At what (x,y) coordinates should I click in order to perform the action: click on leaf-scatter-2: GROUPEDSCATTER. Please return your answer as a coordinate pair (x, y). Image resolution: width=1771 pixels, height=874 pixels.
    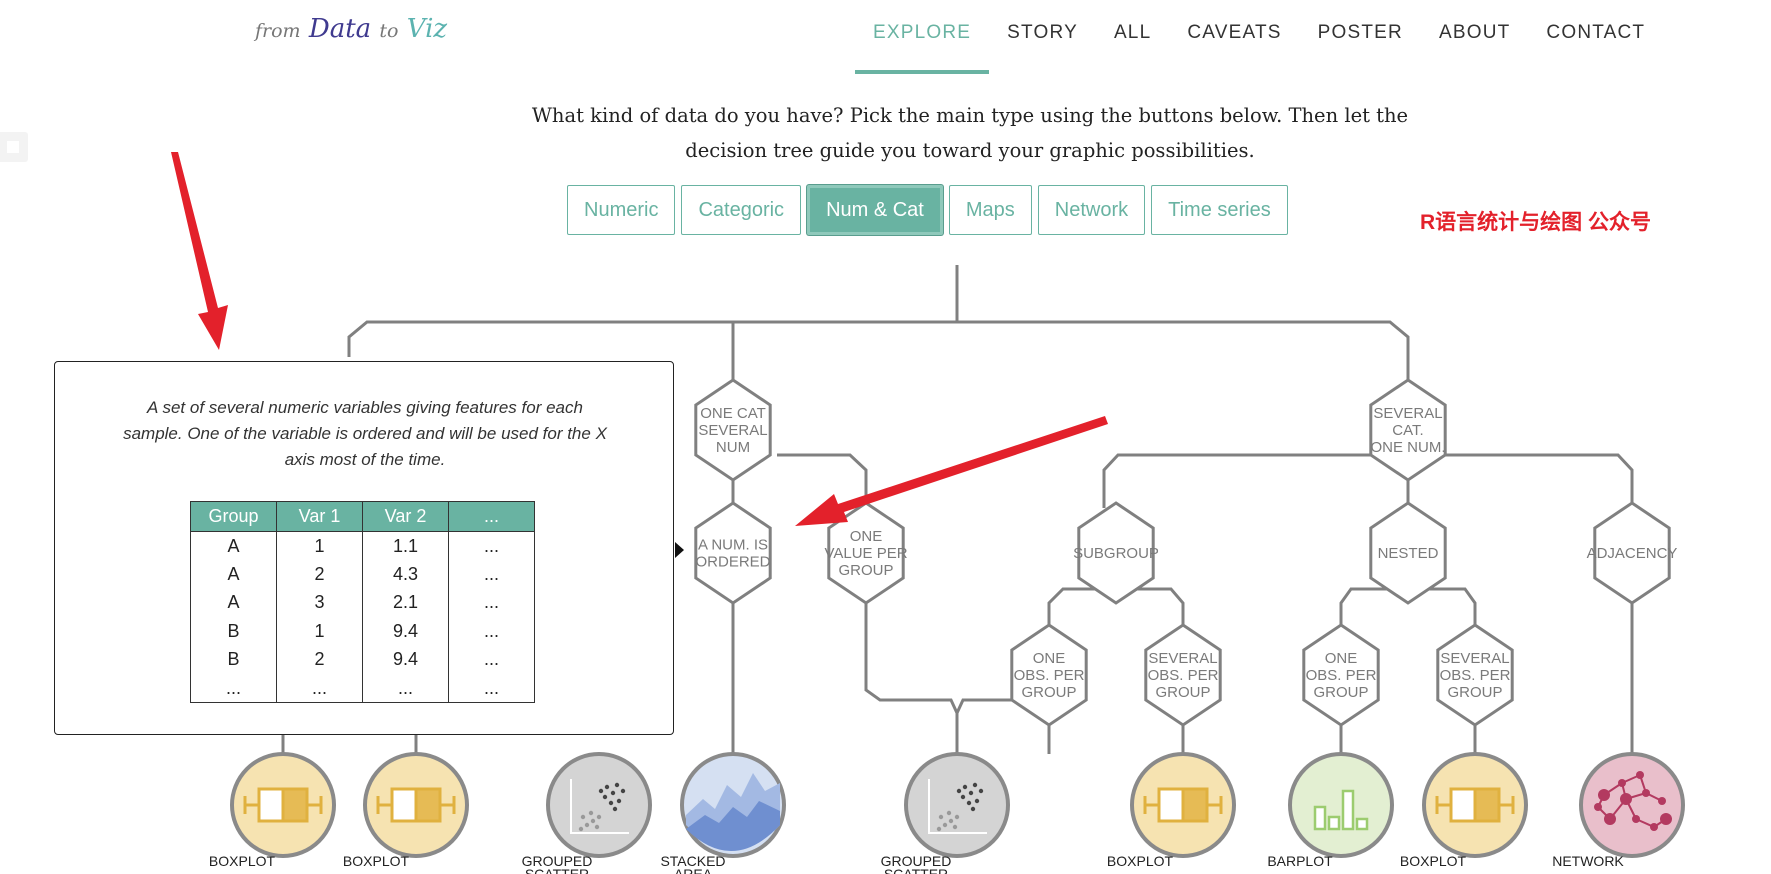
    Looking at the image, I should click on (587, 813).